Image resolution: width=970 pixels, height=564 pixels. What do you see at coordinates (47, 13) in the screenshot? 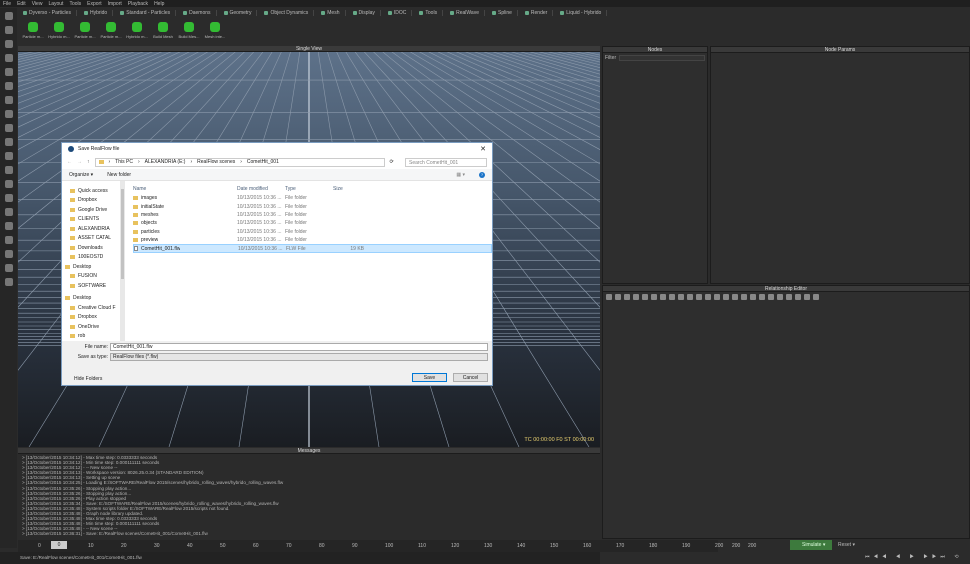
I see `shelf-tab: Dyverso - Particles` at bounding box center [47, 13].